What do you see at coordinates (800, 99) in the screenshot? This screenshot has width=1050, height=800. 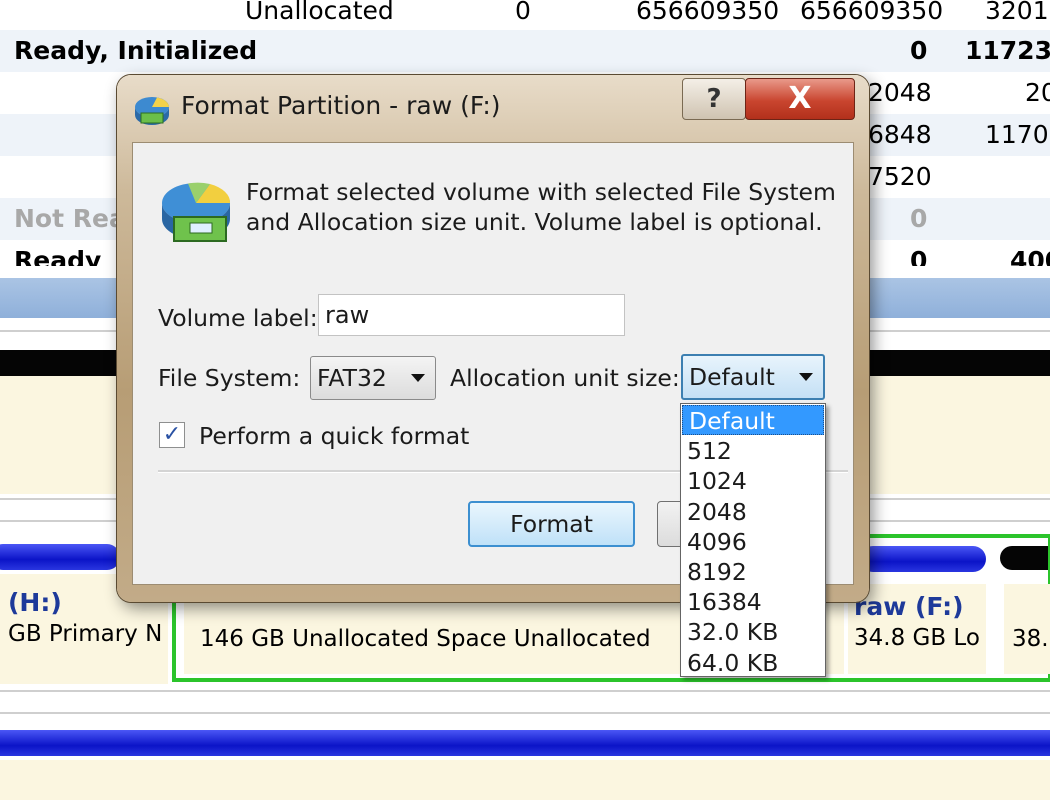 I see `close-button: X` at bounding box center [800, 99].